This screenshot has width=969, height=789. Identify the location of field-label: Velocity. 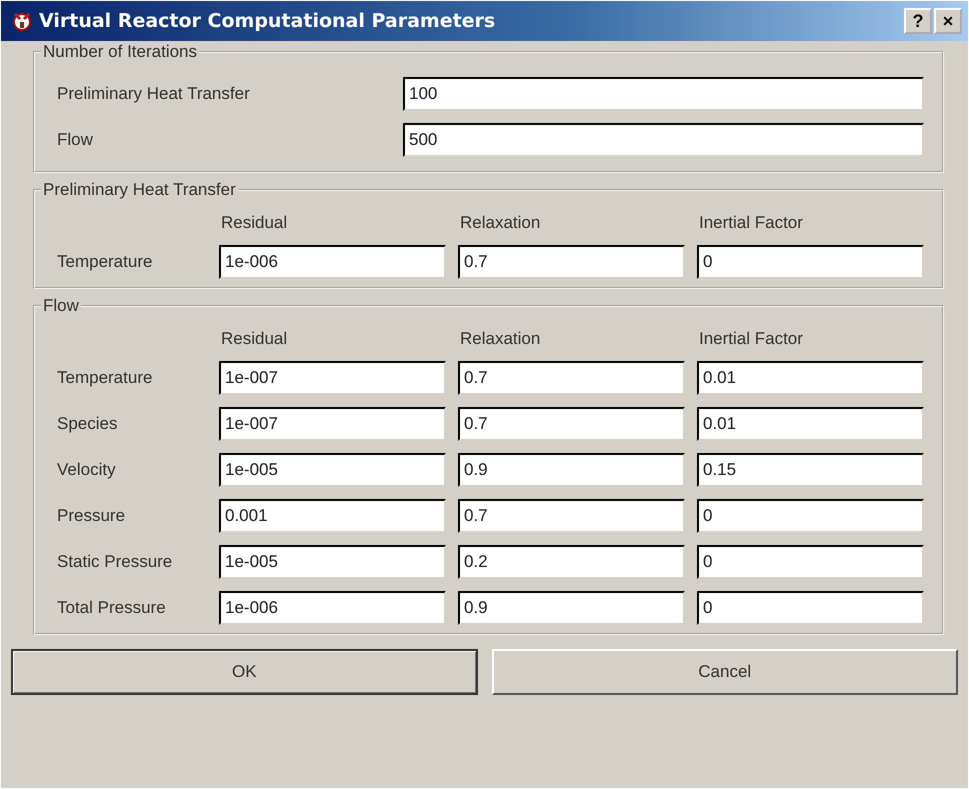
(87, 470).